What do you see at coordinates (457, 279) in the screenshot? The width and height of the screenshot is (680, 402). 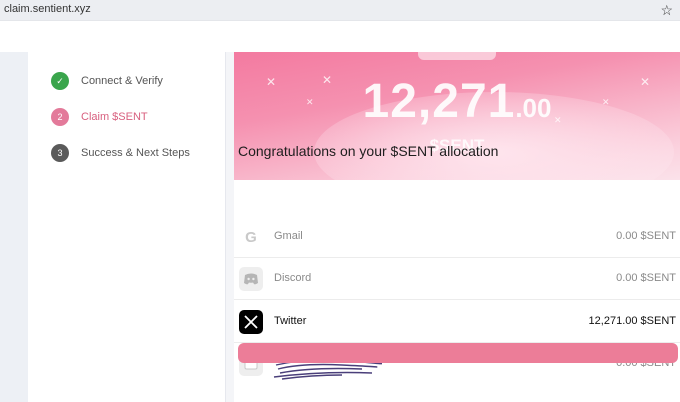 I see `list-item-discord: Discord 0.00 $SENT` at bounding box center [457, 279].